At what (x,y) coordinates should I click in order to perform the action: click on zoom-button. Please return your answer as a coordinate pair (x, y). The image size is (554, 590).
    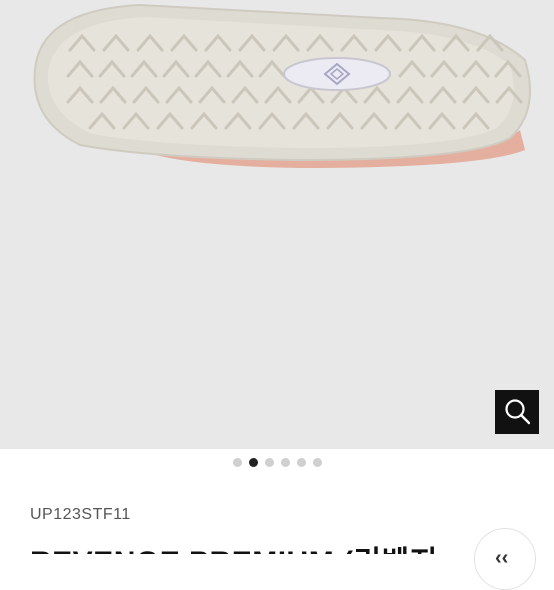
    Looking at the image, I should click on (517, 412).